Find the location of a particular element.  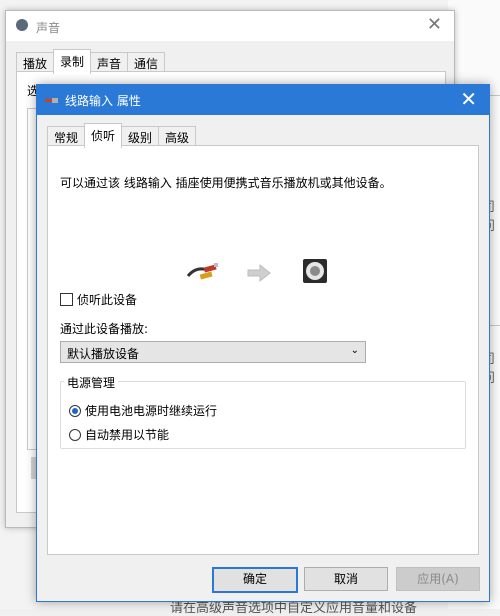

power-option-auto-disable: 自动禁用以节能 is located at coordinates (119, 434).